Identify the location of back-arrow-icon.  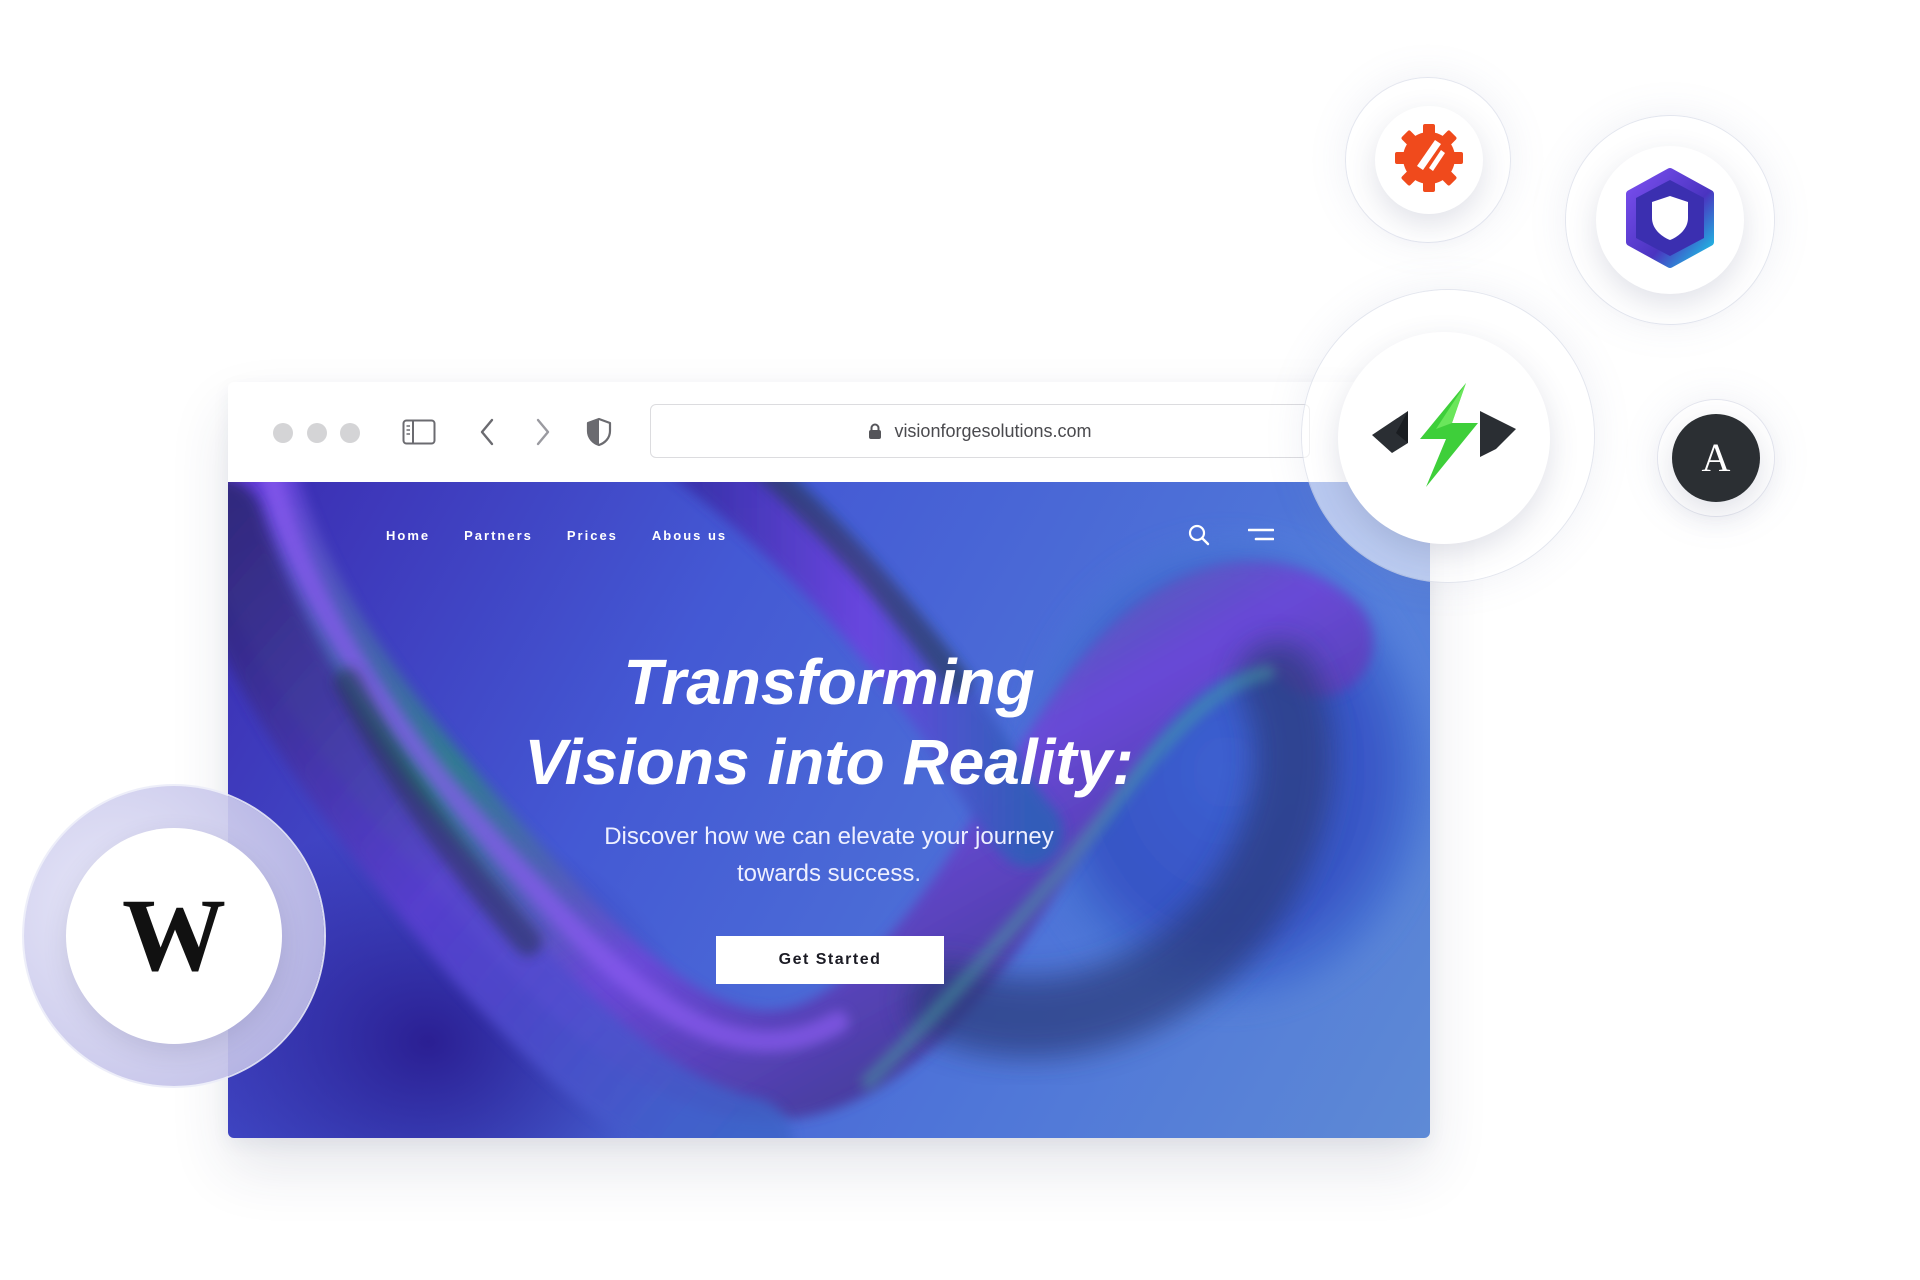
(487, 432).